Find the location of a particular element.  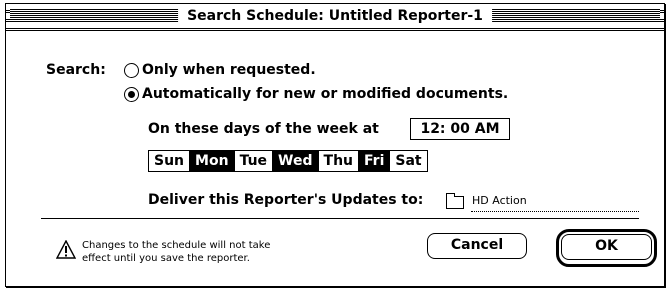

radio-automatically is located at coordinates (131, 94).